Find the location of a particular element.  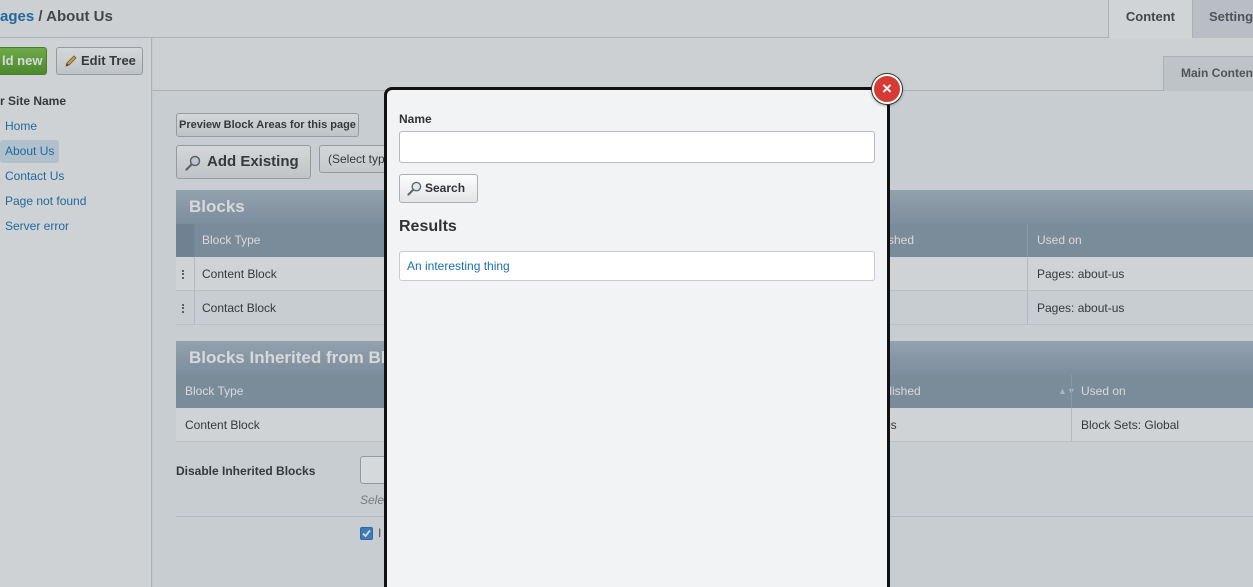

result-item: An interesting thing is located at coordinates (637, 266).